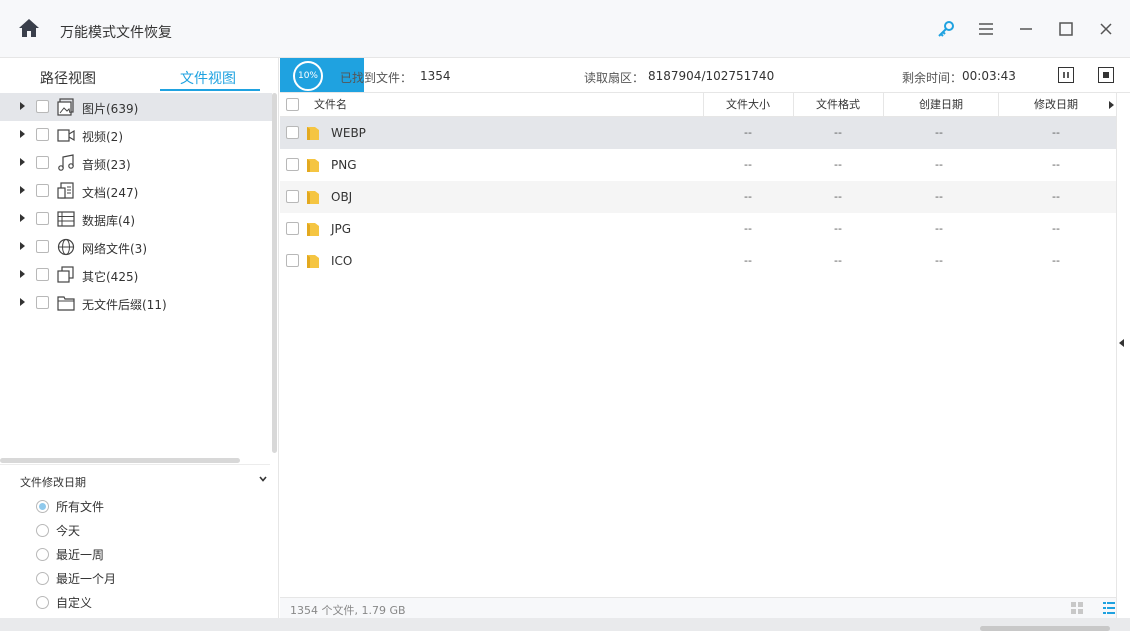 The image size is (1130, 631). I want to click on radio-last-week: 最近一周, so click(70, 554).